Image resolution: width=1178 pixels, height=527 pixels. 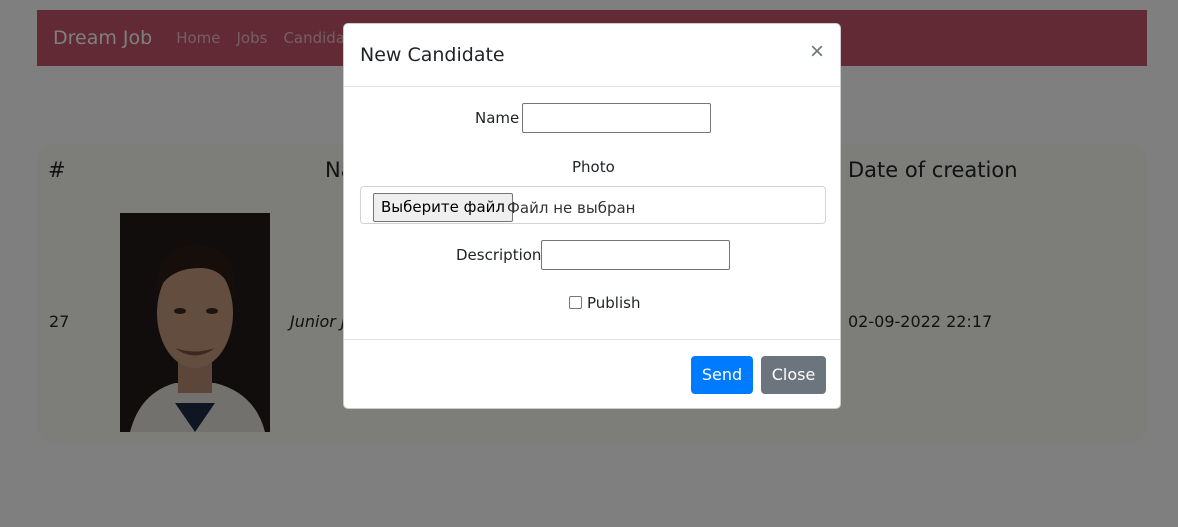 I want to click on choose-file-button: Выберите файл, so click(x=443, y=207).